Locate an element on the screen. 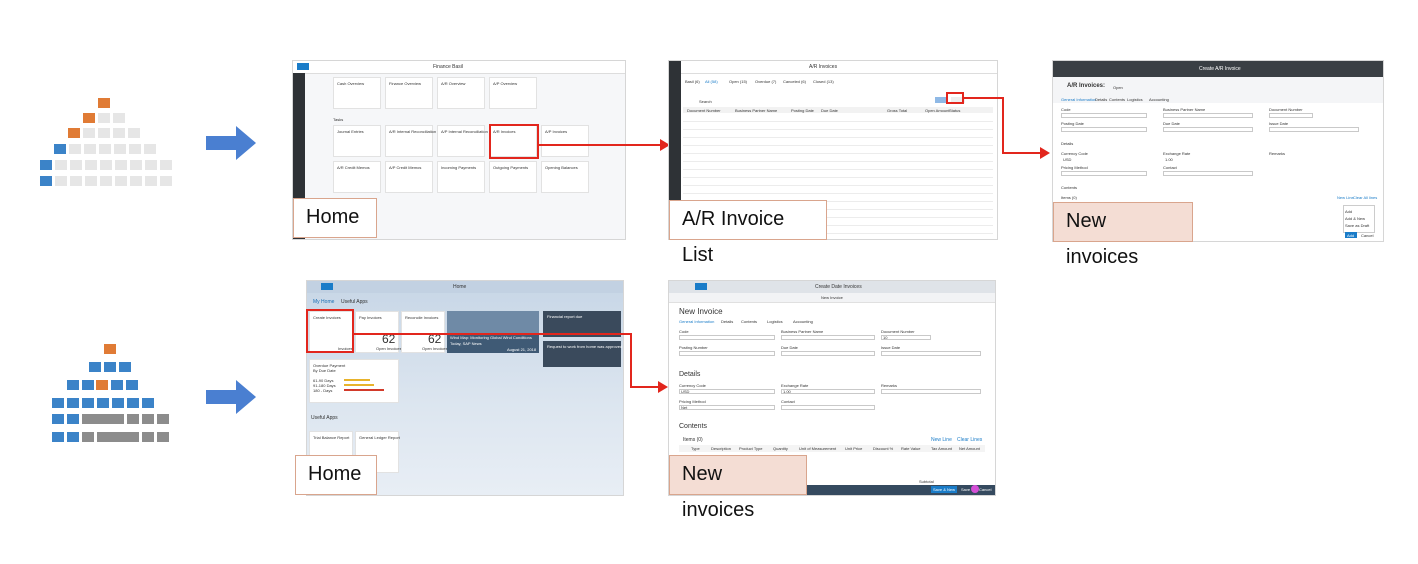  rate-field: 1.00 is located at coordinates (1169, 159).